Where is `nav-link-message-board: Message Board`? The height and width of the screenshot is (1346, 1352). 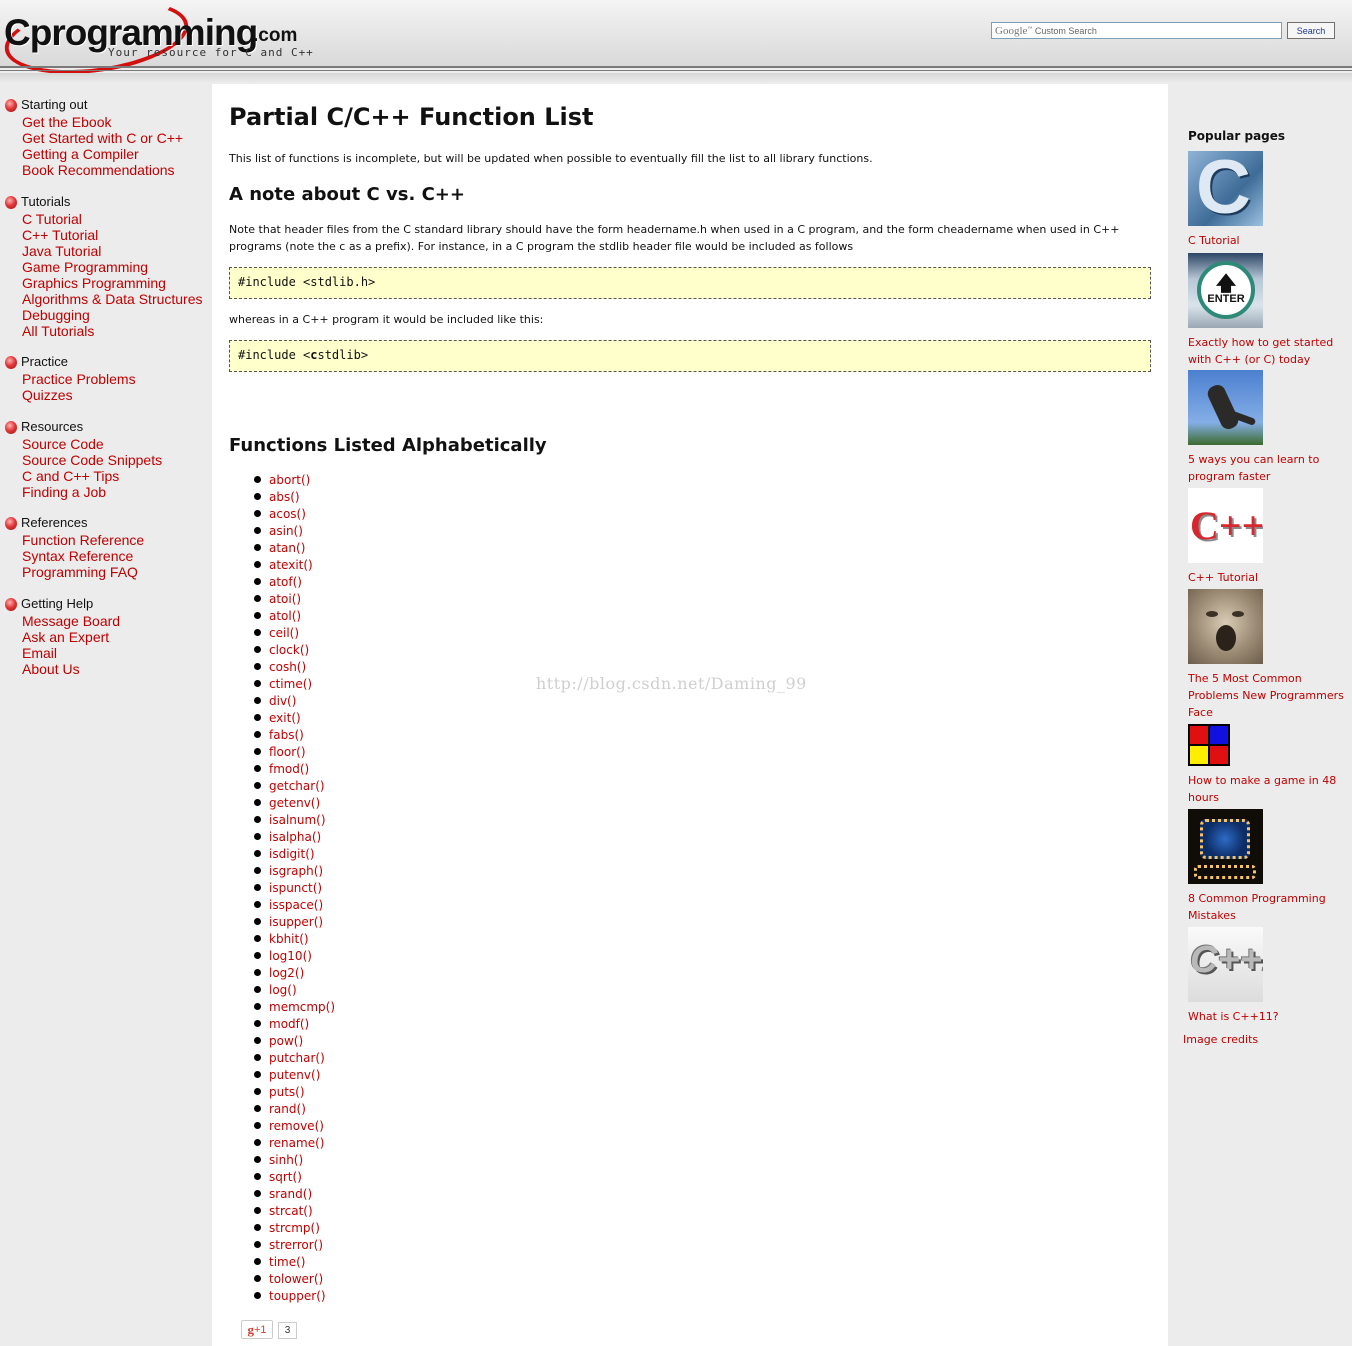
nav-link-message-board: Message Board is located at coordinates (106, 621).